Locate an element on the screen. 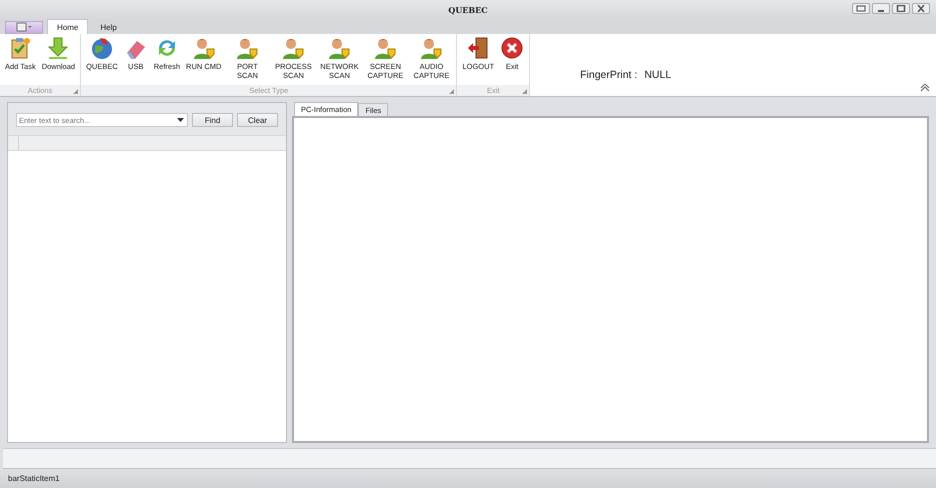  status-text: barStaticItem1 is located at coordinates (34, 478).